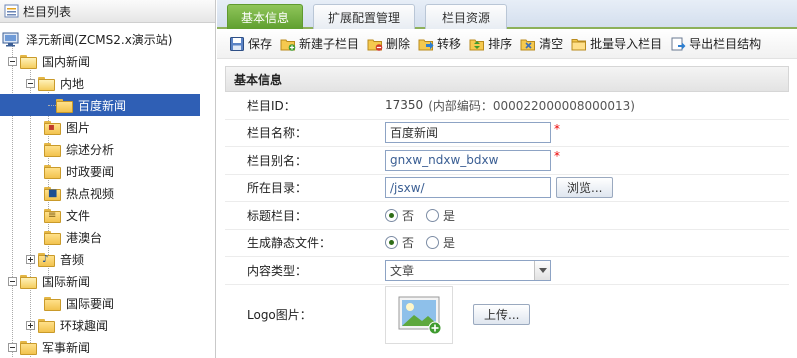  I want to click on tree-node-analysis: 综述分析, so click(107, 149).